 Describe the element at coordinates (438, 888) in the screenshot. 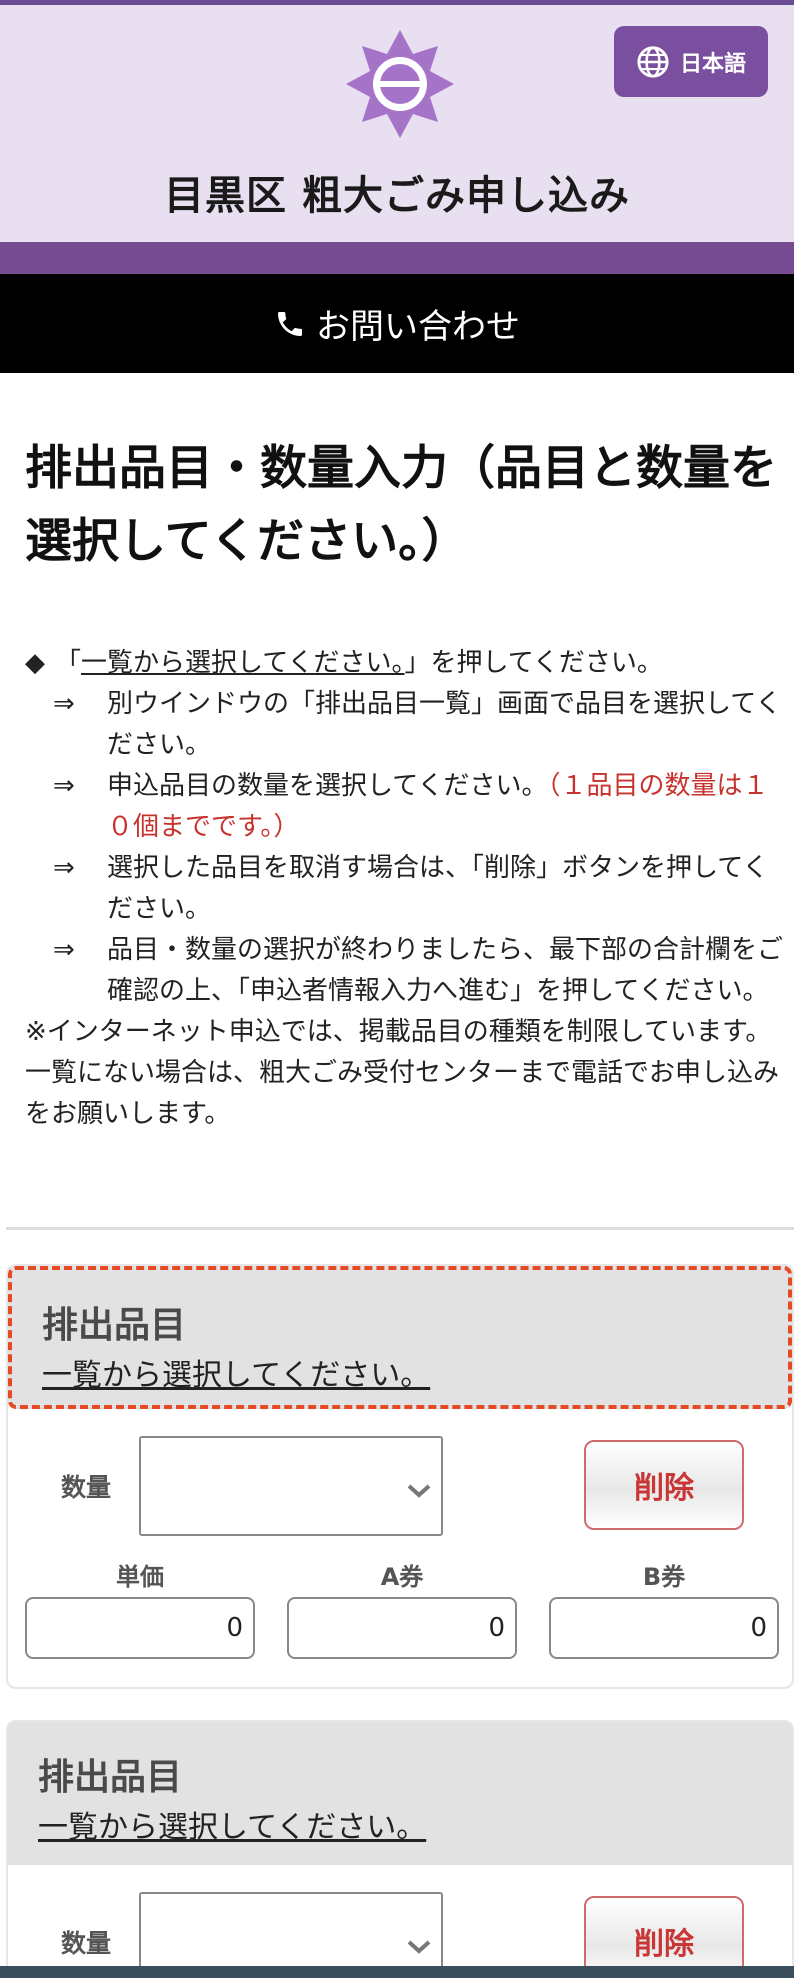

I see `instruction-step-text: 選択した品目を取消す場合は、「削除」ボタンを押してください。` at that location.